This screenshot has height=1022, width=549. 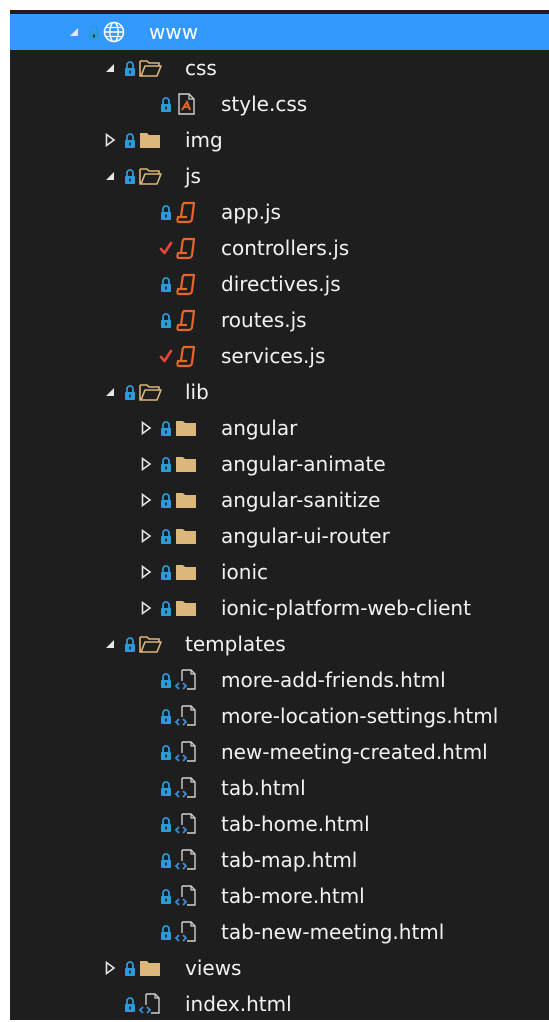 I want to click on tree-item: ionic-platform-web-client, so click(x=279, y=608).